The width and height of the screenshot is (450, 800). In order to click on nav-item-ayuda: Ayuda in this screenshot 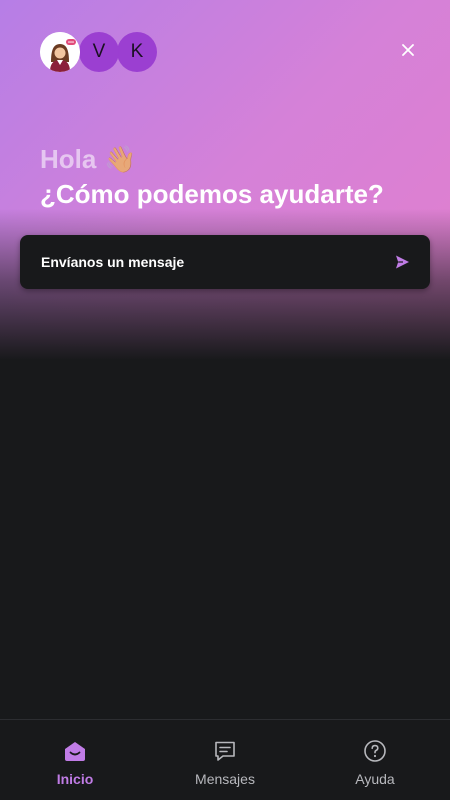, I will do `click(375, 753)`.